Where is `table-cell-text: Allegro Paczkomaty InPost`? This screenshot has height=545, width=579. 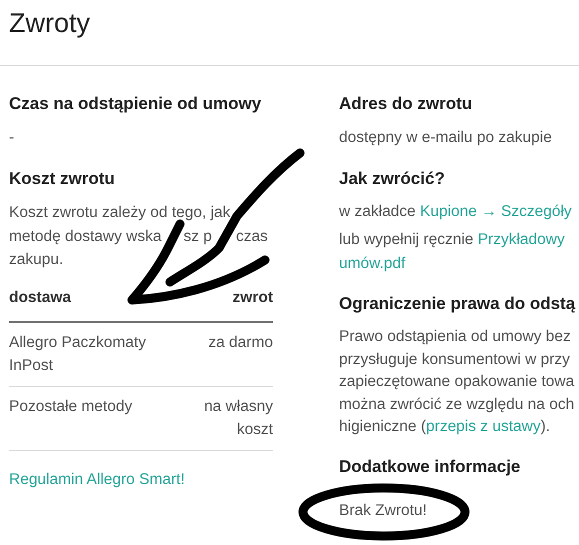 table-cell-text: Allegro Paczkomaty InPost is located at coordinates (77, 354).